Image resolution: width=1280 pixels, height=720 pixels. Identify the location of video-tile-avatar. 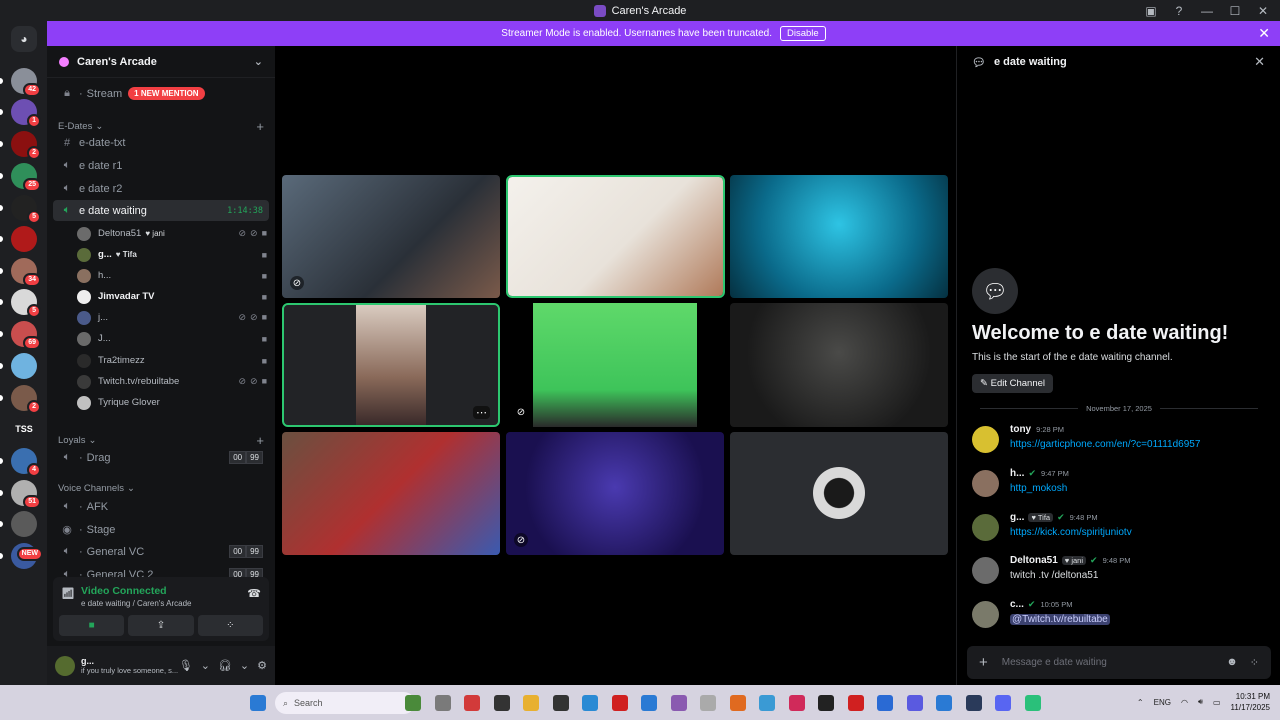
(839, 493).